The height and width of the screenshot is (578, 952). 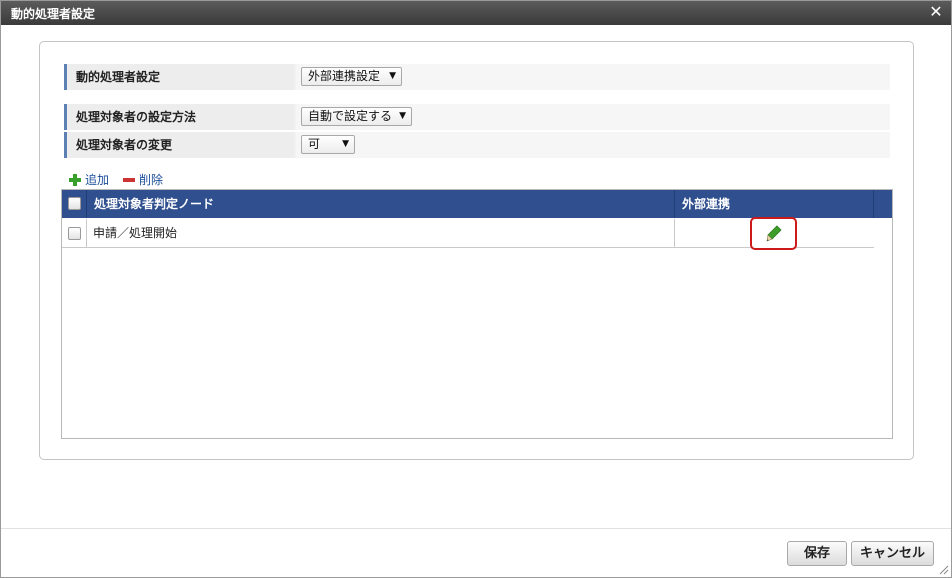 I want to click on setting-method-label: 処理対象者の設定方法, so click(x=179, y=117).